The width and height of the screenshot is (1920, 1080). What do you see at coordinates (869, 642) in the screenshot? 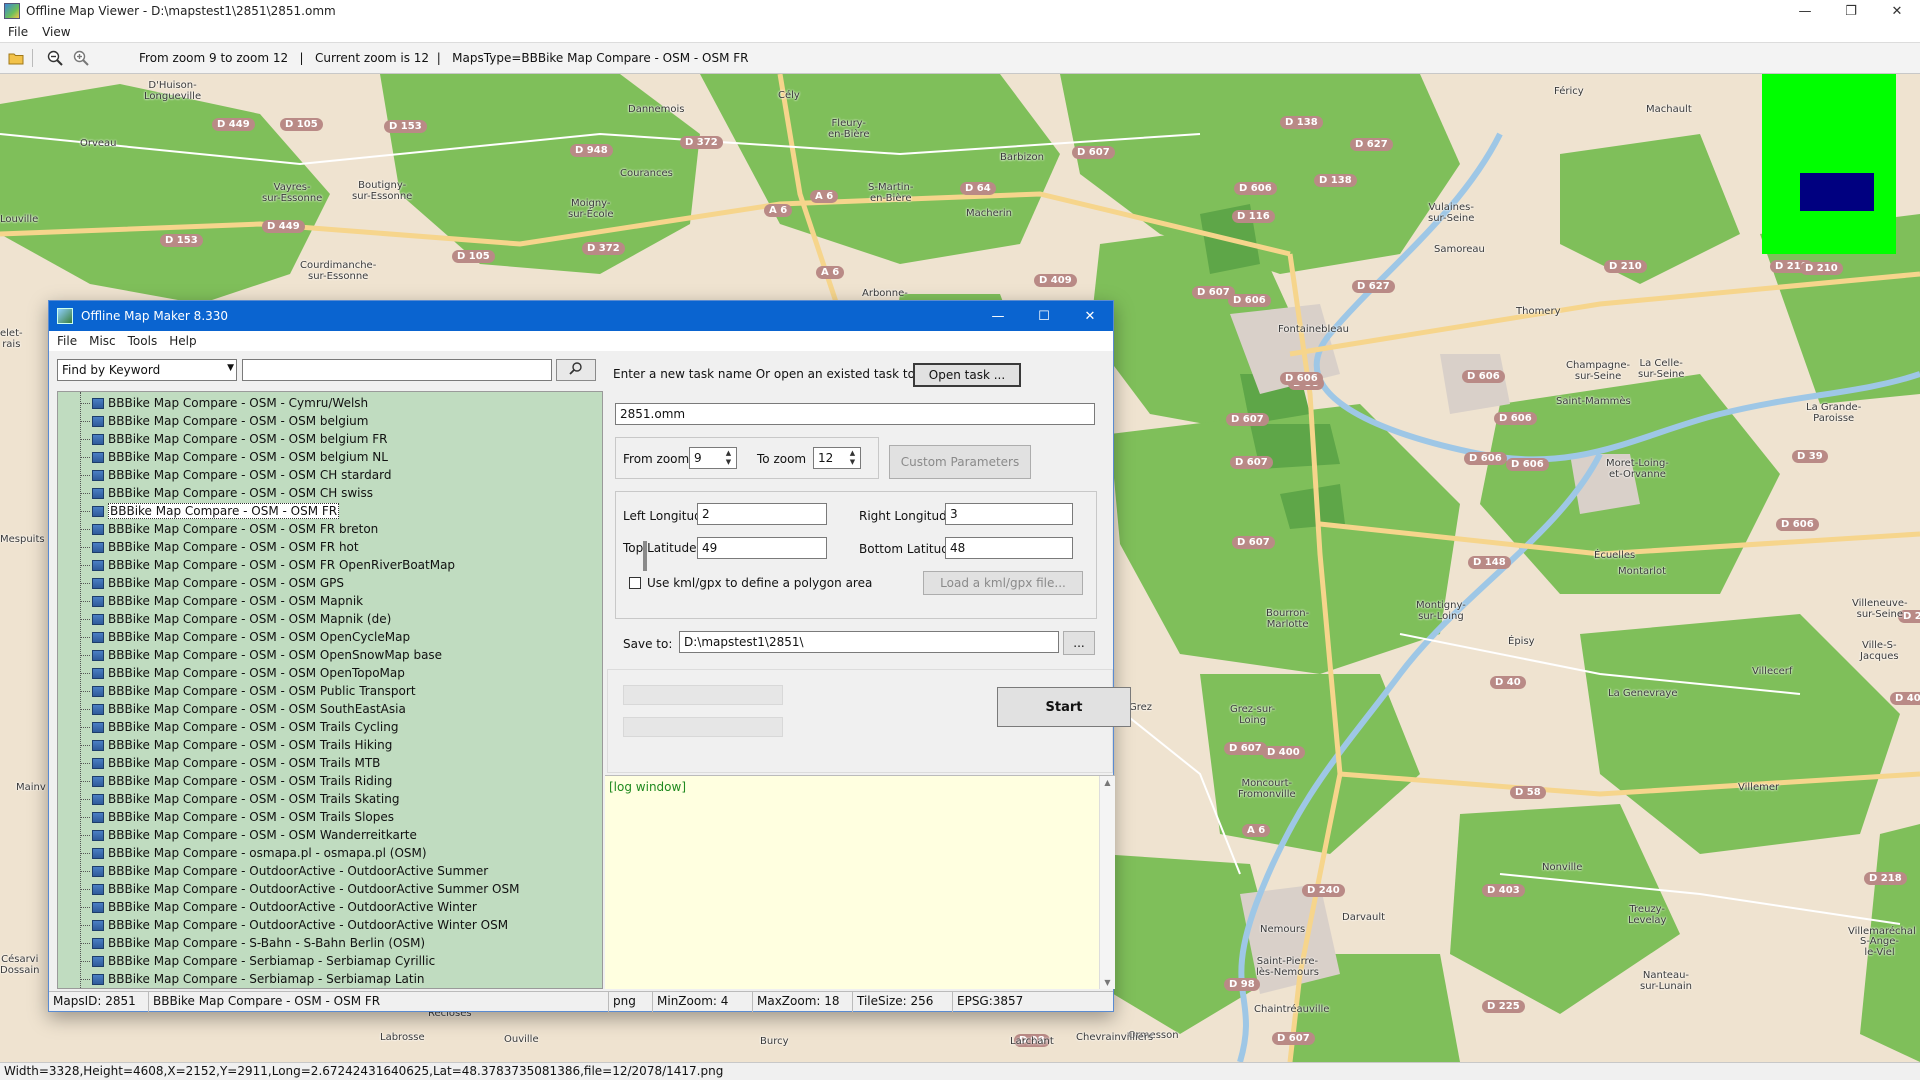
I see `save-to-input: D:\mapstest1\2851\` at bounding box center [869, 642].